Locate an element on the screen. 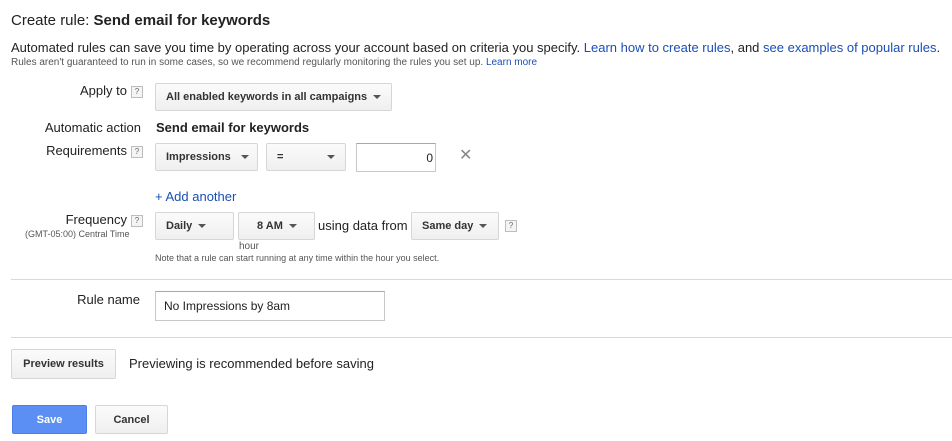 The image size is (952, 441). automatic-action-value: Send email for keywords is located at coordinates (233, 127).